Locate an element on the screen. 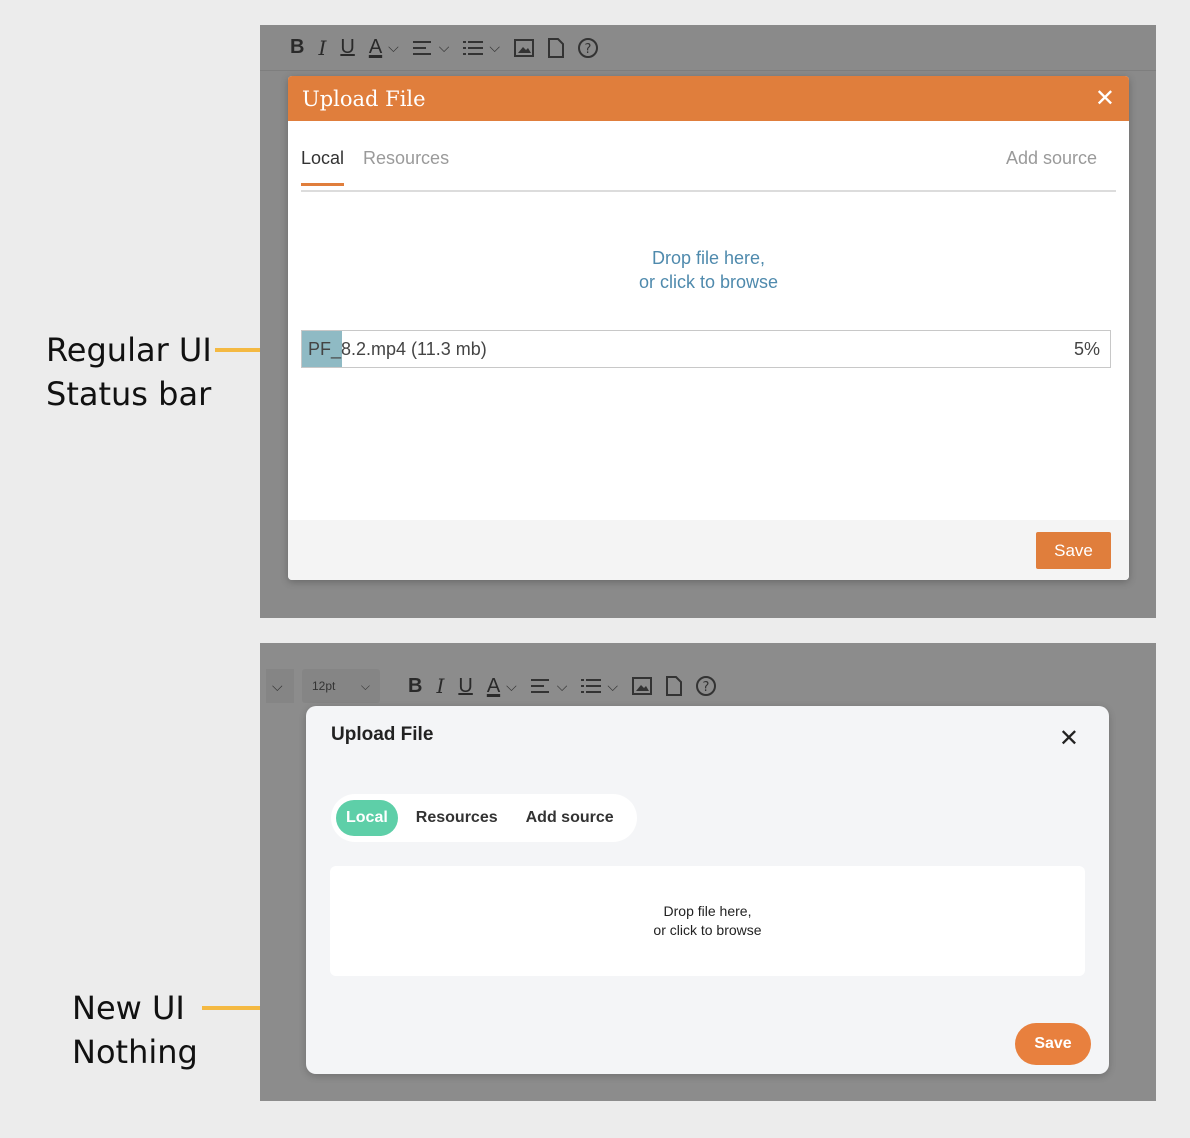 Image resolution: width=1190 pixels, height=1138 pixels. editor-toolbar: ⌵ 12pt ⌵ B I U A ⌵ ⌵ ⌵ ? is located at coordinates (708, 686).